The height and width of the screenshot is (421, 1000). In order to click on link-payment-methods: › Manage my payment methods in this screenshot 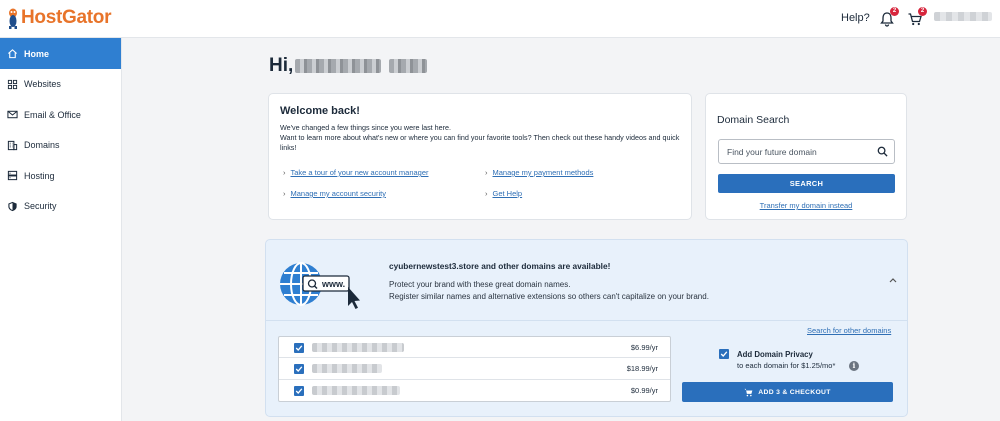, I will do `click(539, 172)`.